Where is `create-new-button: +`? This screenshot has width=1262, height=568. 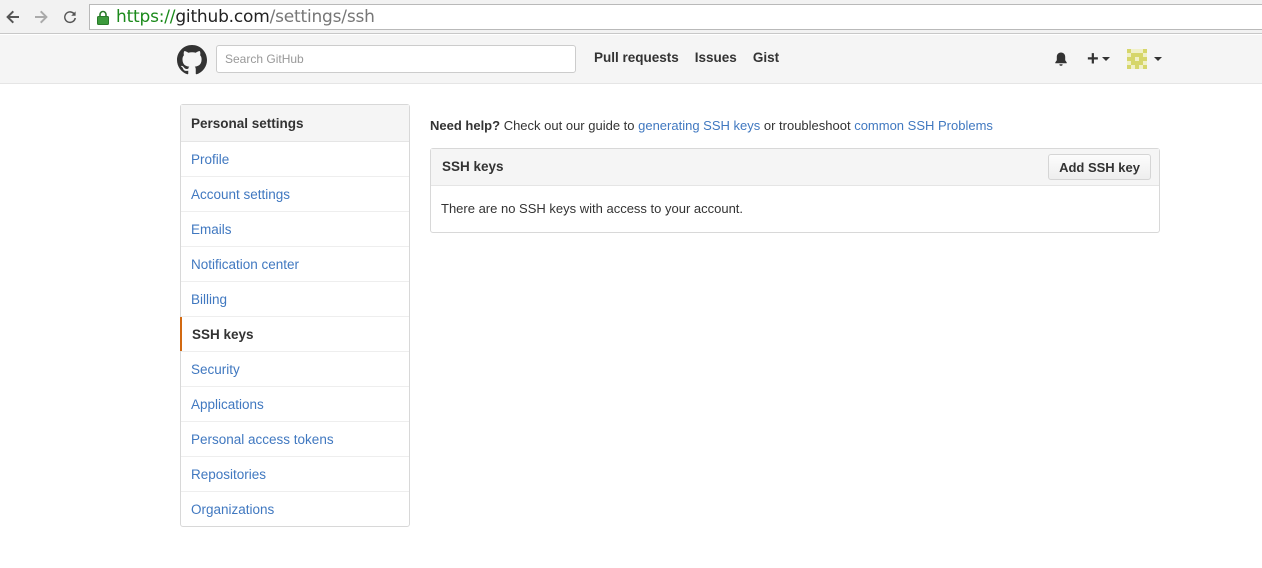
create-new-button: + is located at coordinates (1098, 59).